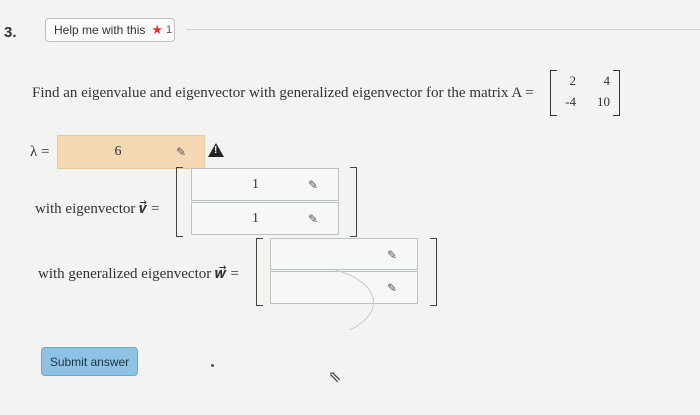 This screenshot has width=700, height=415. I want to click on matrix-cell: 10, so click(603, 101).